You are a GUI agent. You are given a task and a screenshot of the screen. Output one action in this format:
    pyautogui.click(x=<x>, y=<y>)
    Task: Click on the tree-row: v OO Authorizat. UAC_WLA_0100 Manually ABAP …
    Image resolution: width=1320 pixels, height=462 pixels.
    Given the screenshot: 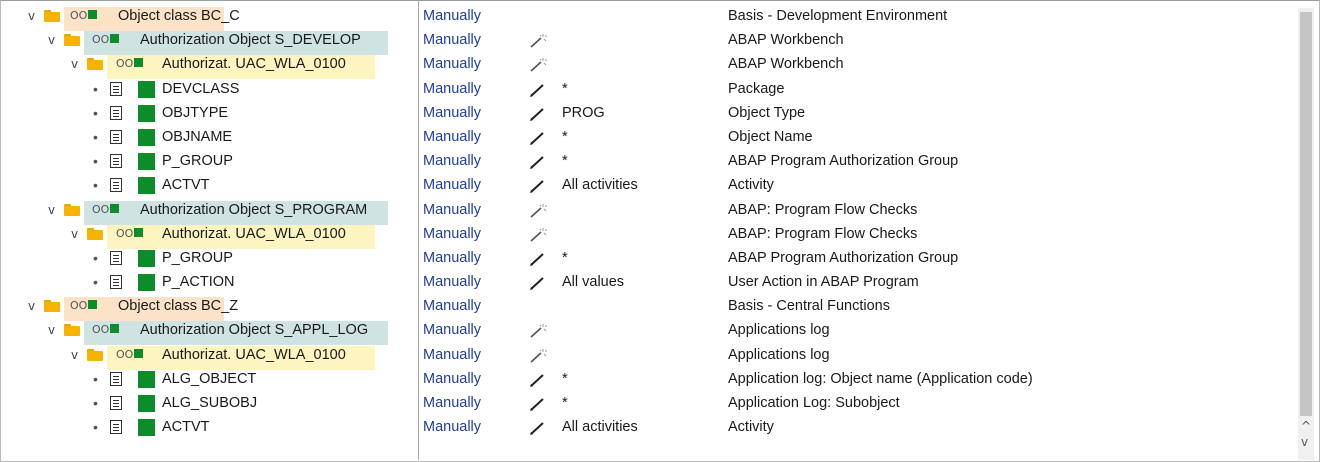 What is the action you would take?
    pyautogui.click(x=650, y=67)
    